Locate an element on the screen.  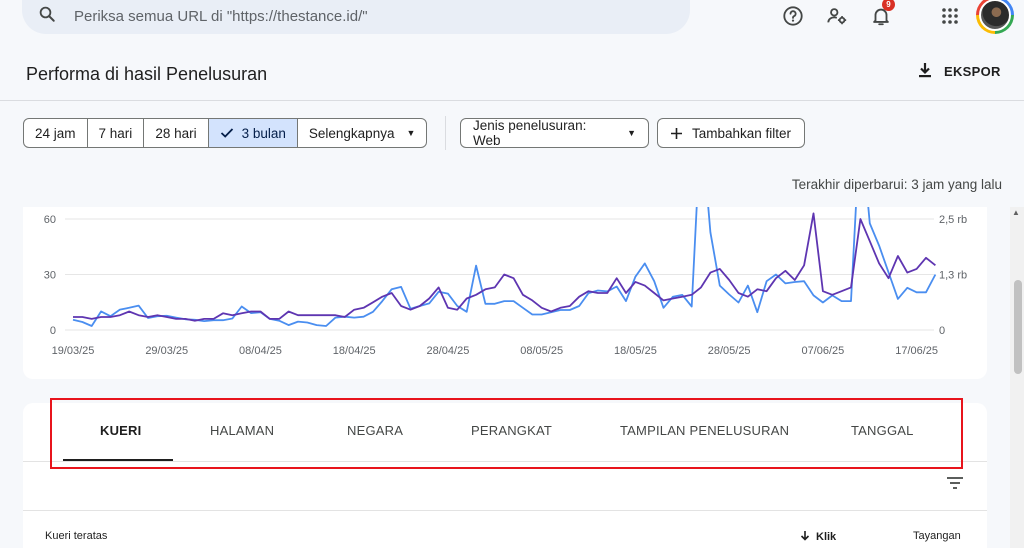
y-right-tick-label: 0 is located at coordinates (942, 331).